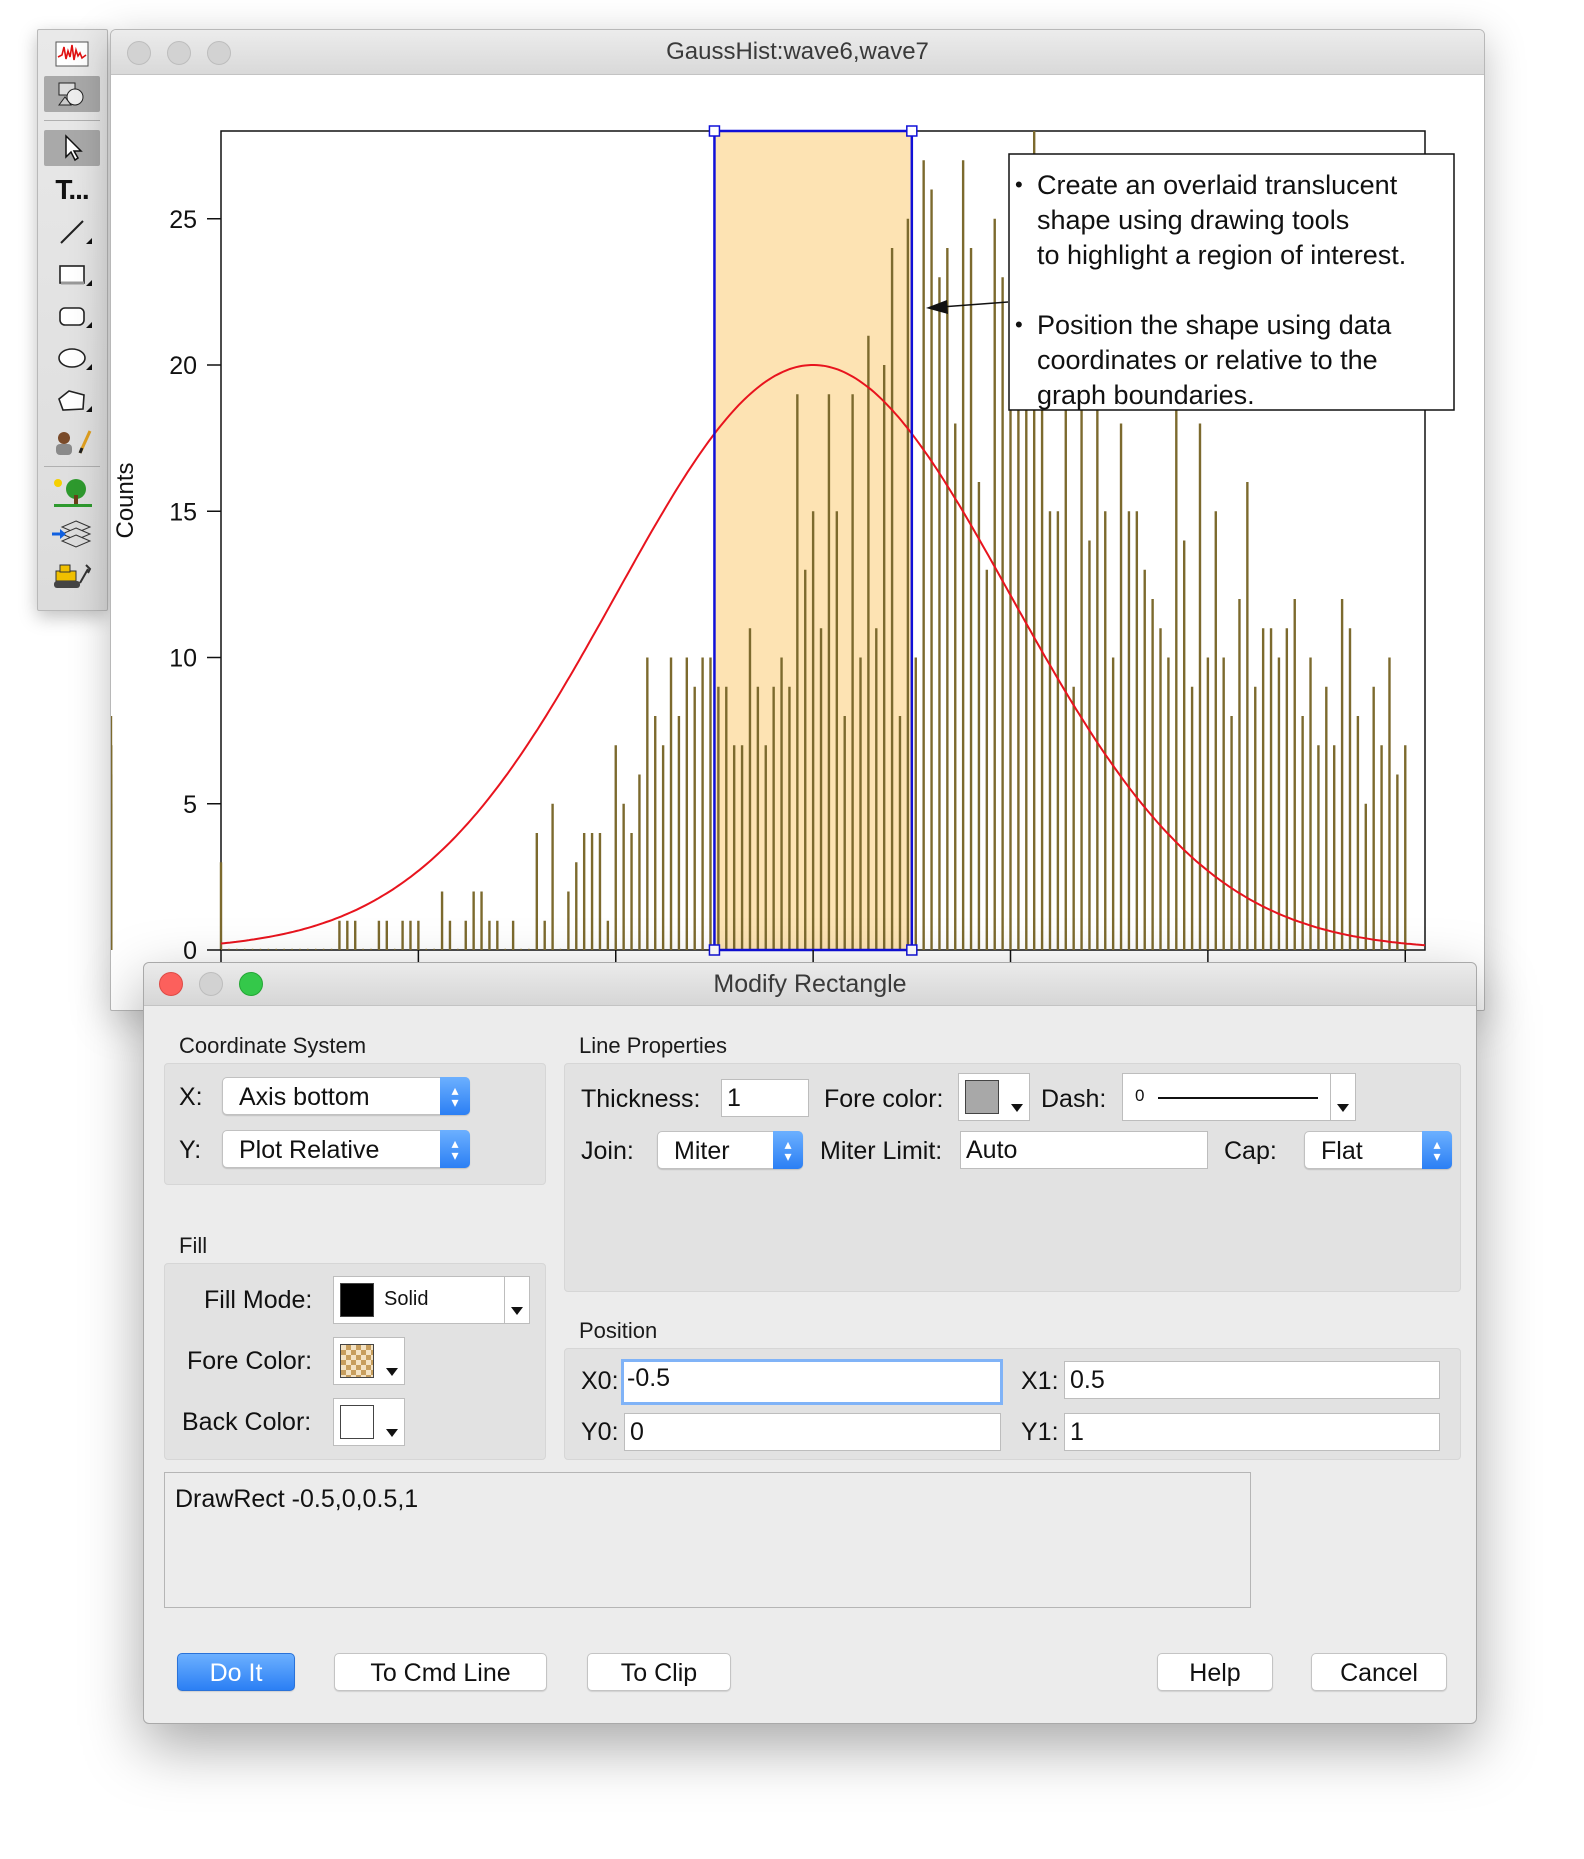  I want to click on graph-window-titlebar: GaussHist:wave6,wave7, so click(797, 52).